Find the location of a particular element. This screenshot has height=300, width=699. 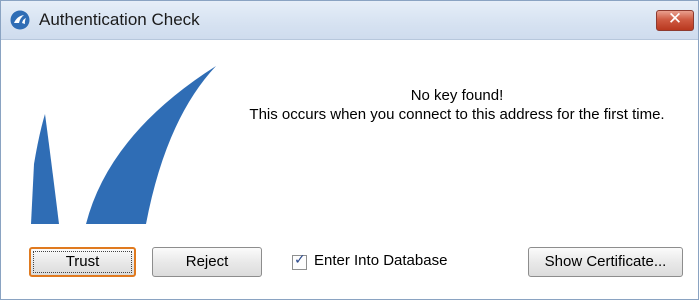

enter-into-database-label: Enter Into Database is located at coordinates (380, 260).